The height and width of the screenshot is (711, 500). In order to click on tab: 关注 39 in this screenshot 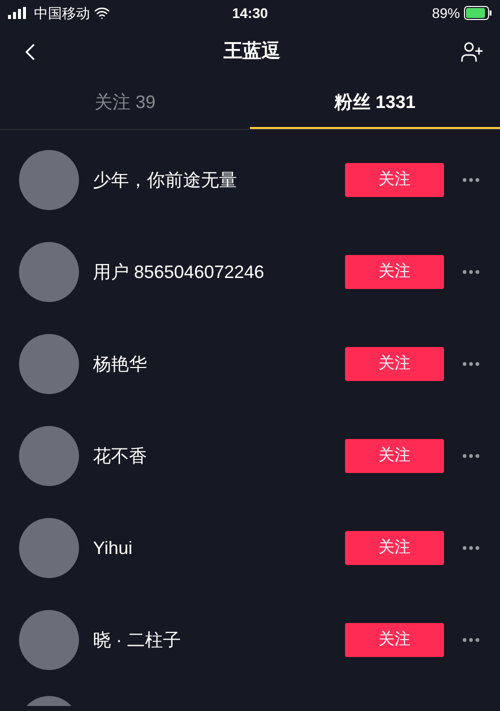, I will do `click(125, 103)`.